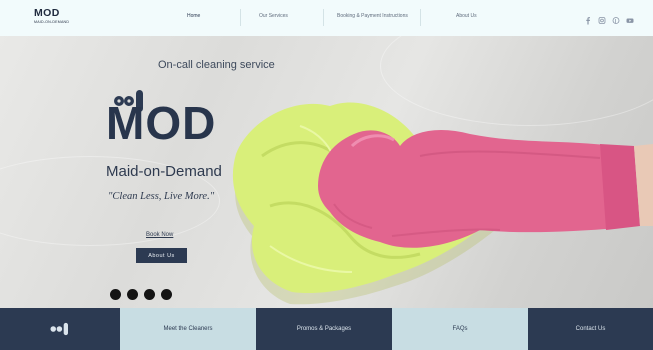 This screenshot has height=350, width=653. I want to click on about-us-button: About Us, so click(161, 255).